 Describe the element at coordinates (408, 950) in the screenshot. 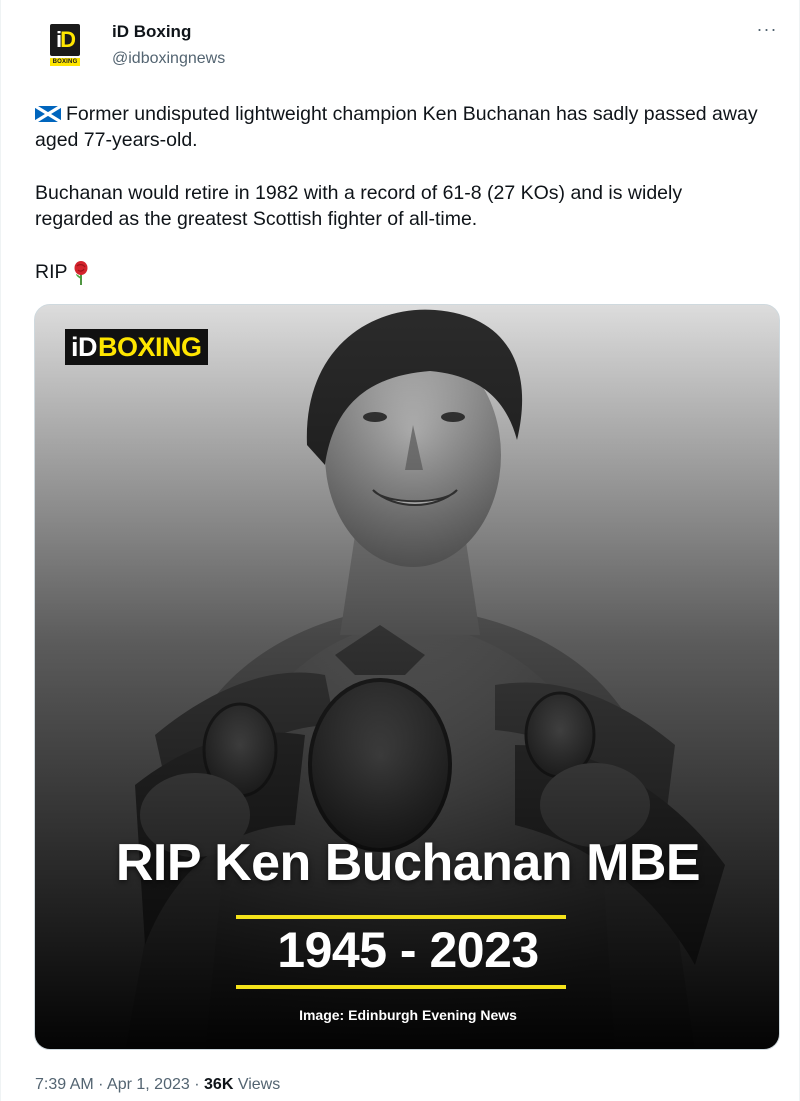

I see `media-years: 1945 - 2023` at that location.